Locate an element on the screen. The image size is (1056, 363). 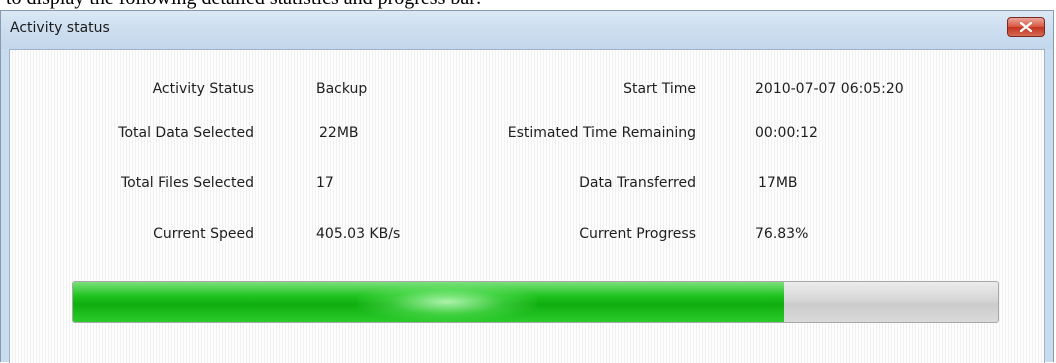
current-progress-value: 76.83% is located at coordinates (782, 234).